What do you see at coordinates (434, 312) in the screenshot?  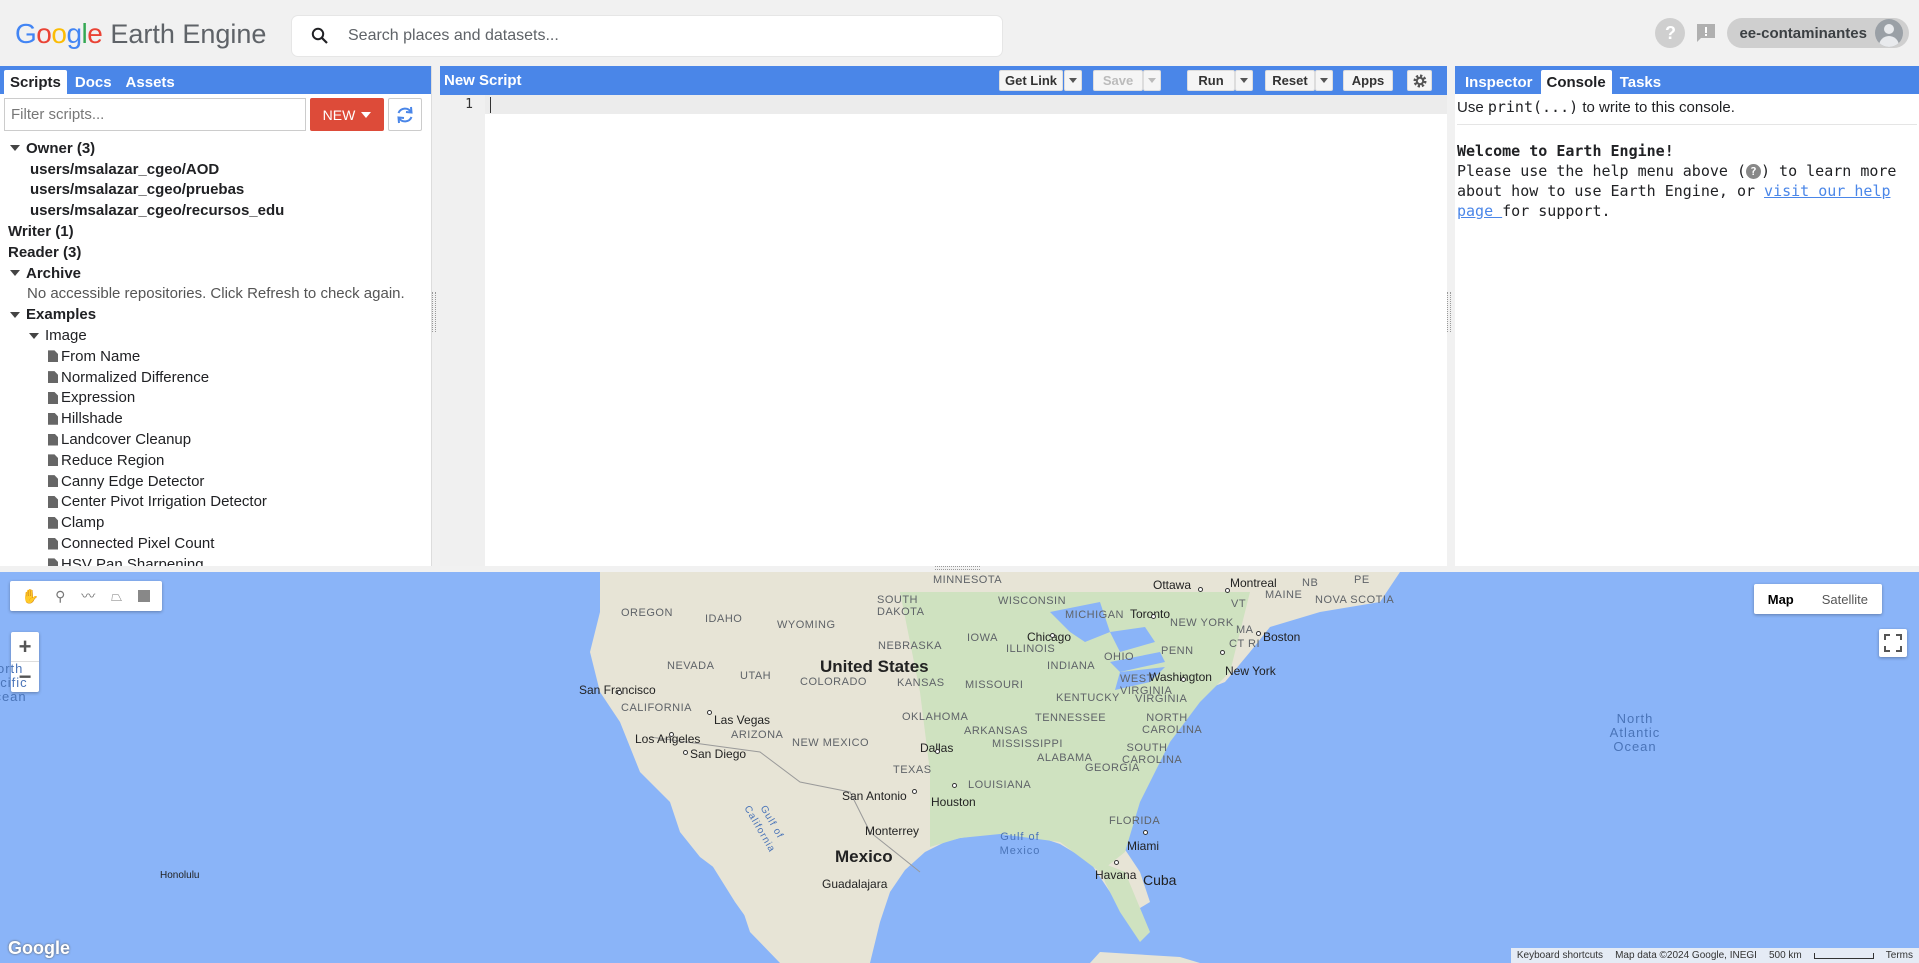 I see `left-splitter` at bounding box center [434, 312].